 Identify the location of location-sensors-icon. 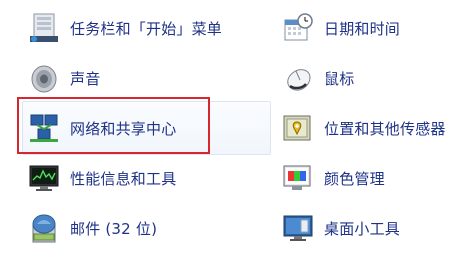
(298, 128).